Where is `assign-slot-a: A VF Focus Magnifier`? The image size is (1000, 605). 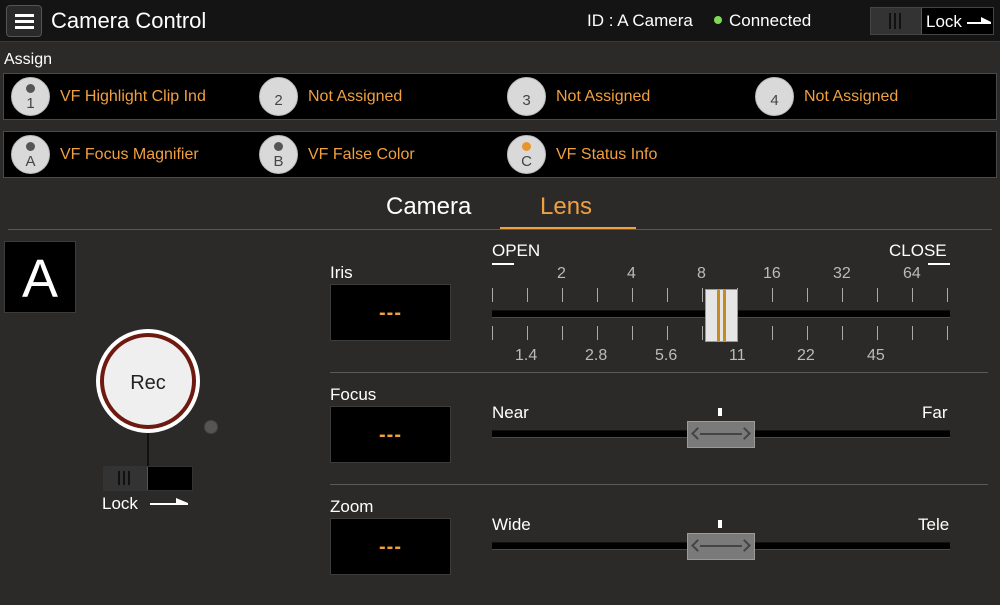 assign-slot-a: A VF Focus Magnifier is located at coordinates (128, 154).